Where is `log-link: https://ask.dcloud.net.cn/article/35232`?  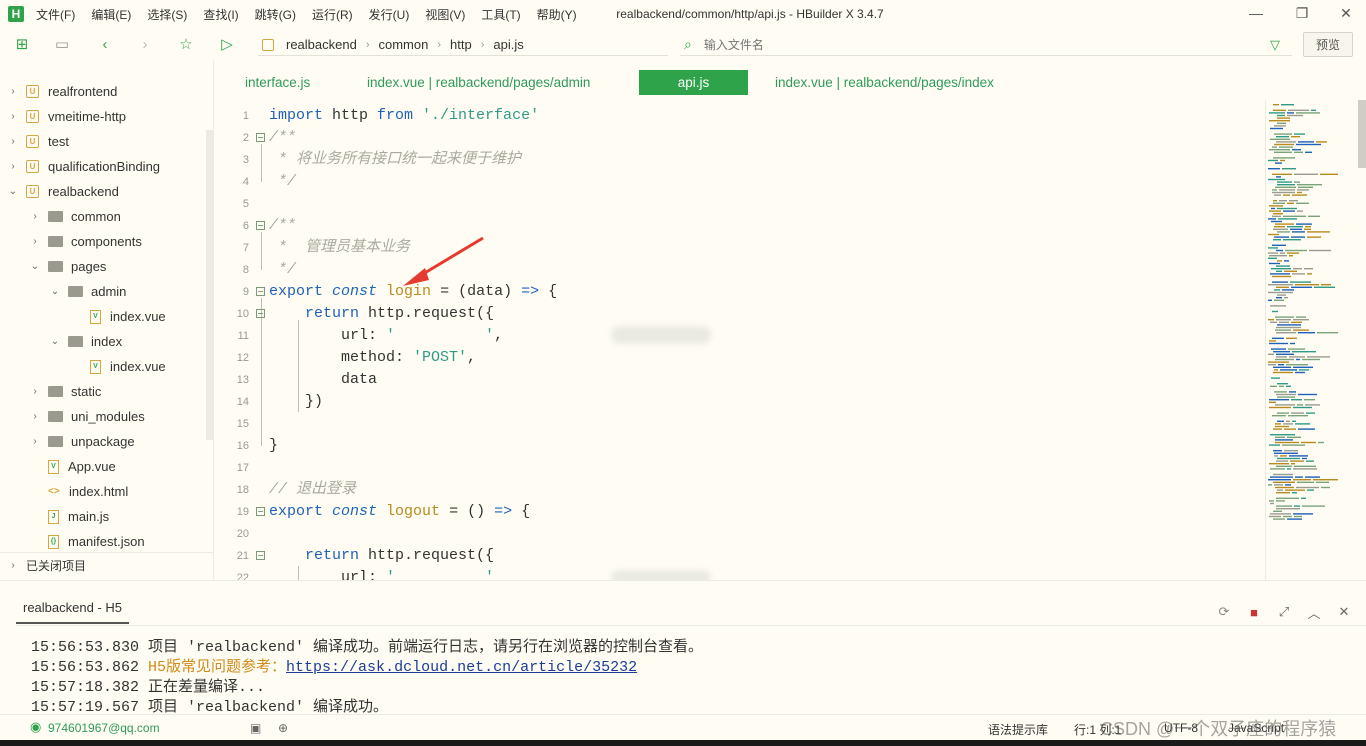
log-link: https://ask.dcloud.net.cn/article/35232 is located at coordinates (461, 667).